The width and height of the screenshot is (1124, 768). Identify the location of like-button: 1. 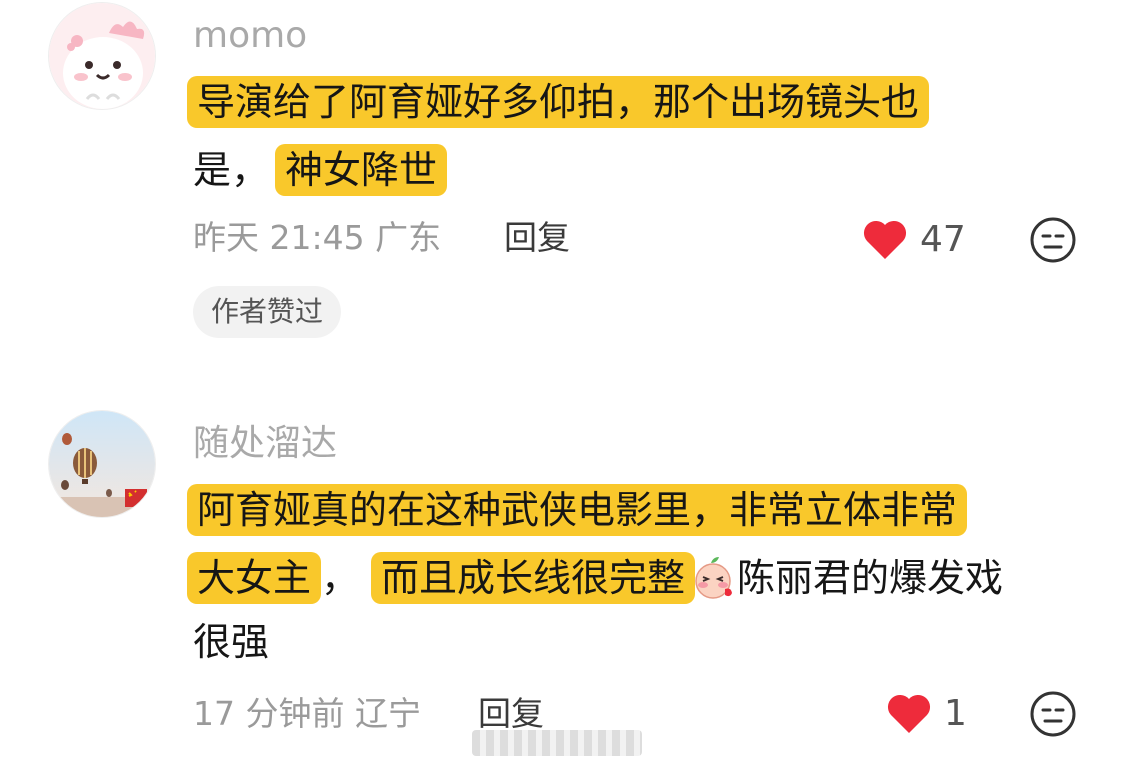
(926, 714).